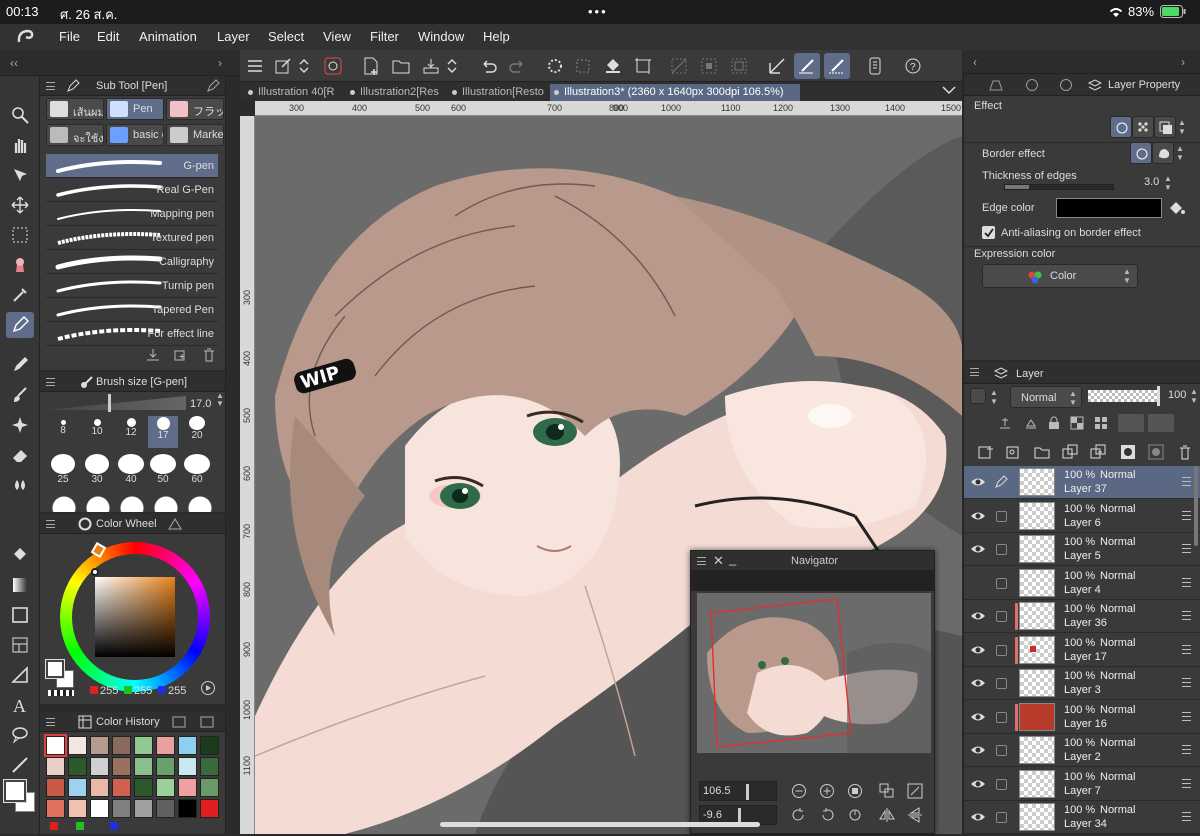  I want to click on layer-row: 100 % Normal Layer 5, so click(1082, 549).